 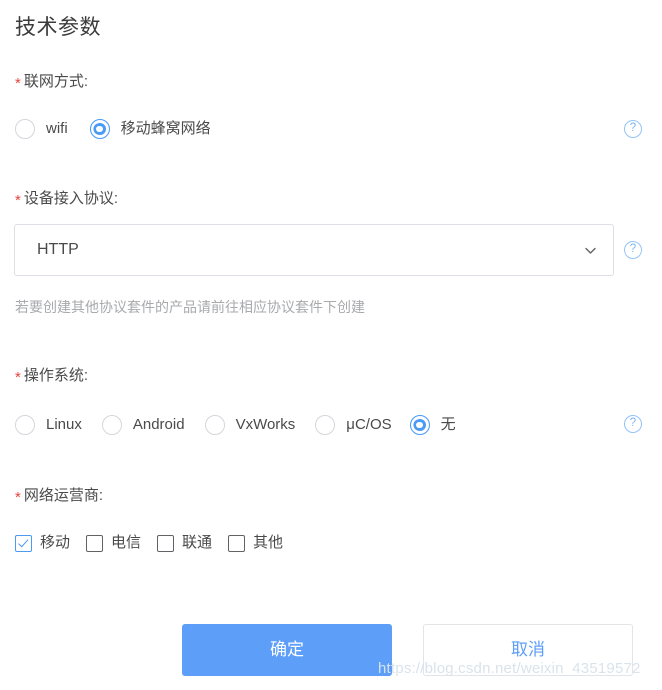 I want to click on select-access-protocol-value: HTTP, so click(x=58, y=249).